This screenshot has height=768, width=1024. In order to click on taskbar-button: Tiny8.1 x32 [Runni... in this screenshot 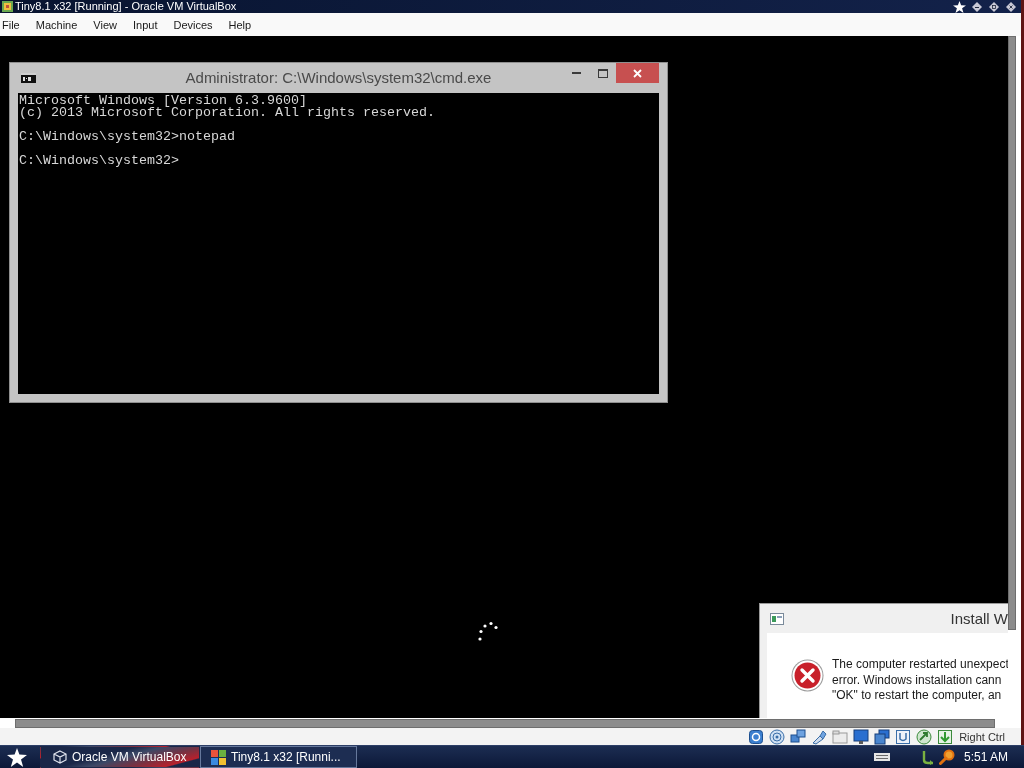, I will do `click(278, 757)`.